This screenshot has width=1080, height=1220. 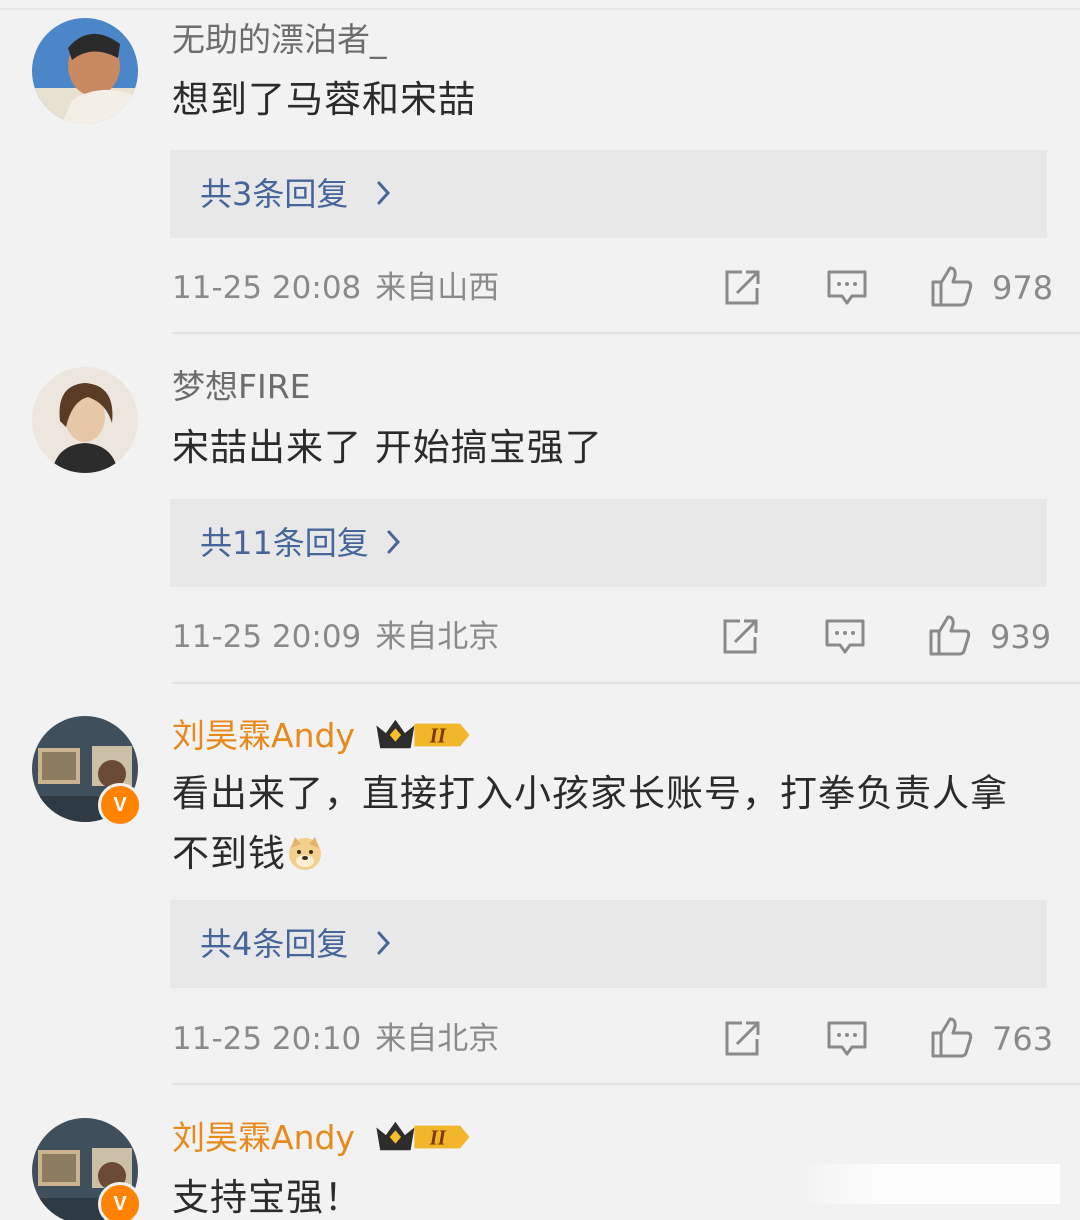 I want to click on replies-link: 共3条回复, so click(x=274, y=194).